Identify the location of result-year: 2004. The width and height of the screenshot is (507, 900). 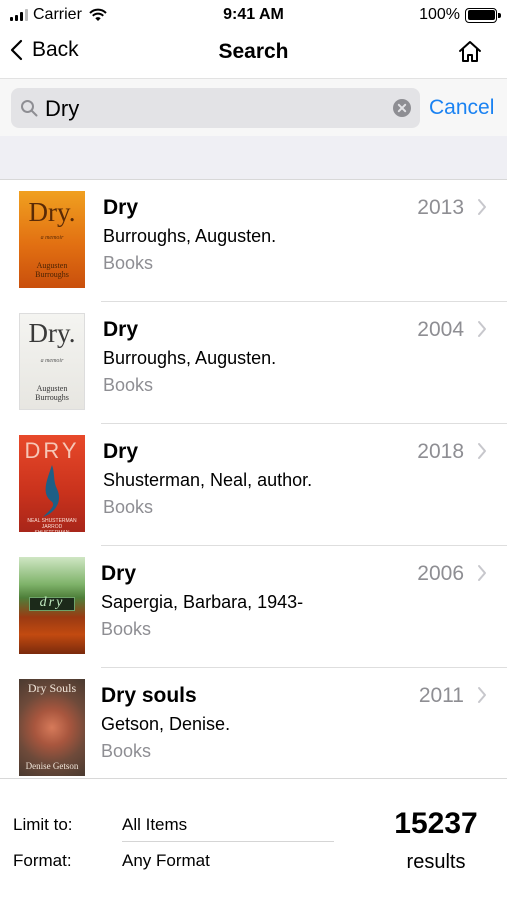
(440, 329).